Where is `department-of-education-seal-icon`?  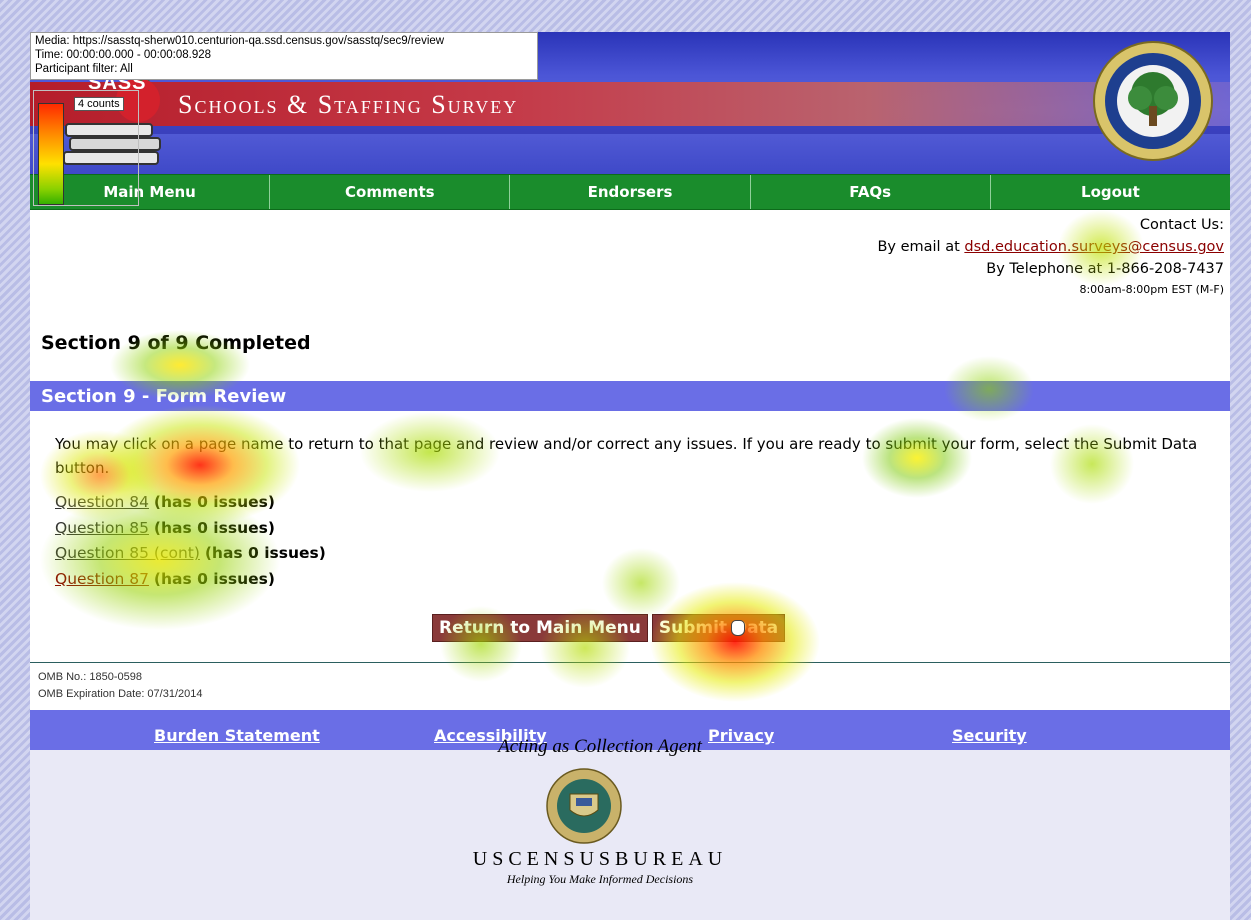 department-of-education-seal-icon is located at coordinates (1153, 101).